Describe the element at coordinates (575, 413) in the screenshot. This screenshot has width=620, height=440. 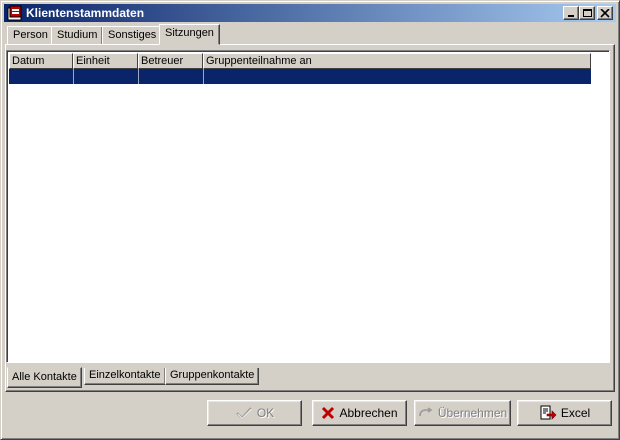
I see `excel-label: Excel` at that location.